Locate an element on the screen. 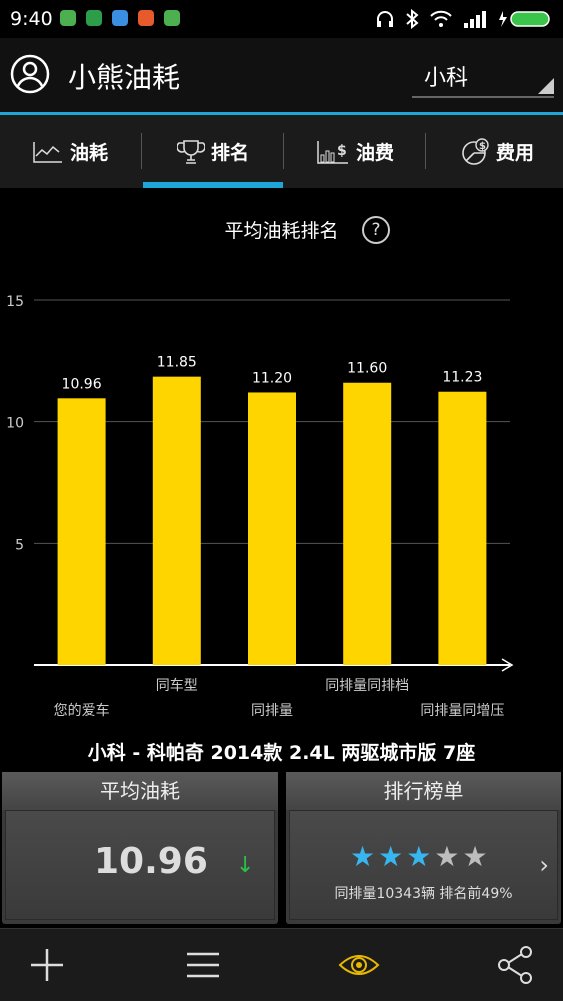 The width and height of the screenshot is (563, 1001). tab-expenses: $ 费用 is located at coordinates (495, 151).